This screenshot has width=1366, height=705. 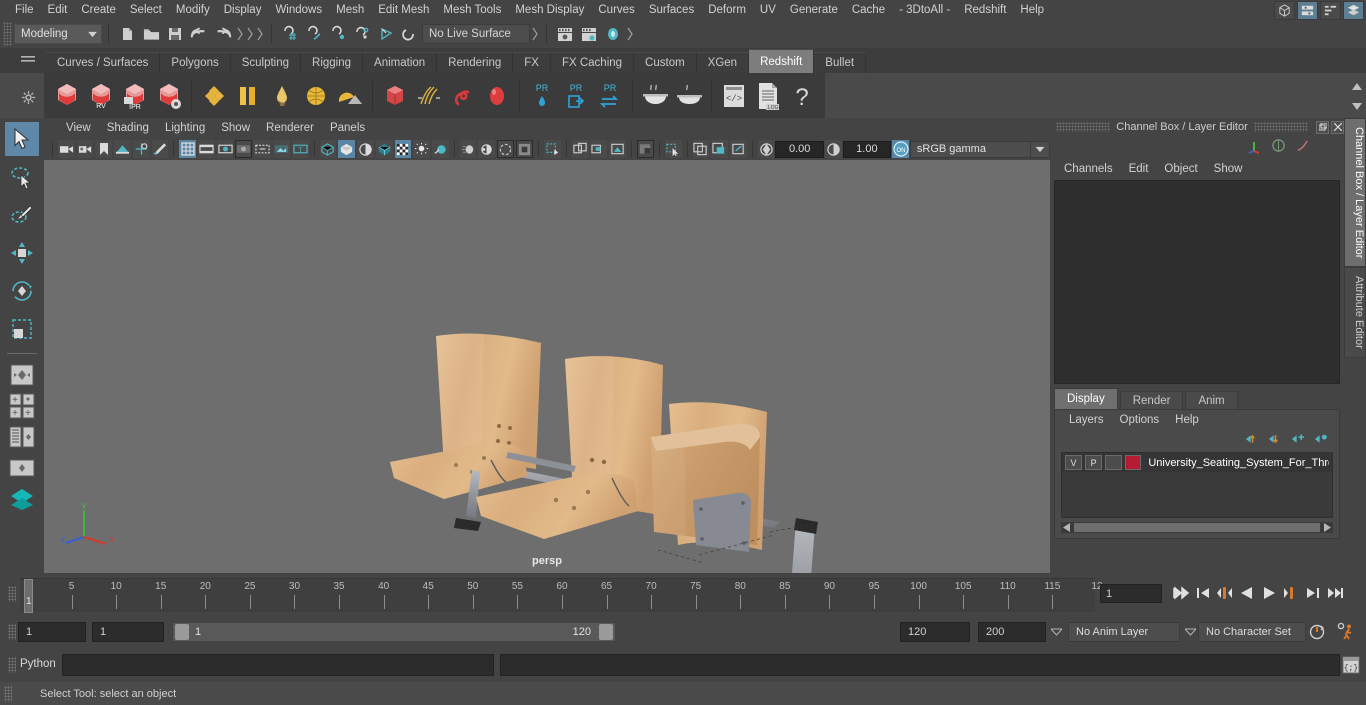 I want to click on undo-icon, so click(x=199, y=34).